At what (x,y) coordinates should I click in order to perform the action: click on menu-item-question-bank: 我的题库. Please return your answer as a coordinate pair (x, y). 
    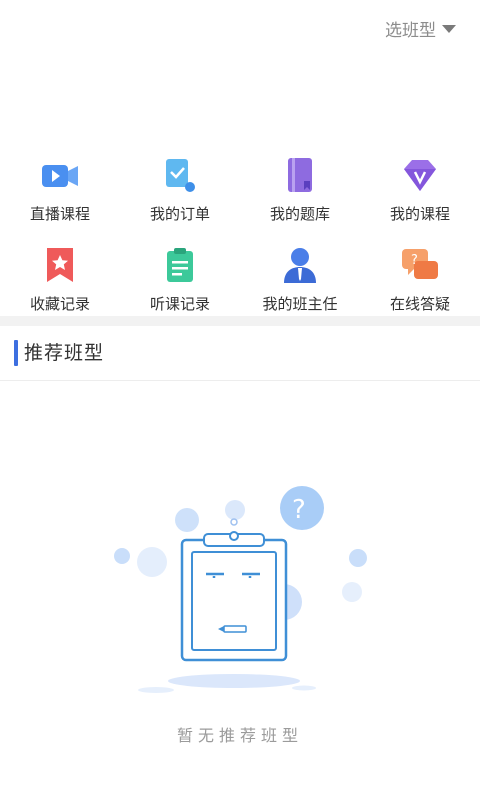
    Looking at the image, I should click on (300, 189).